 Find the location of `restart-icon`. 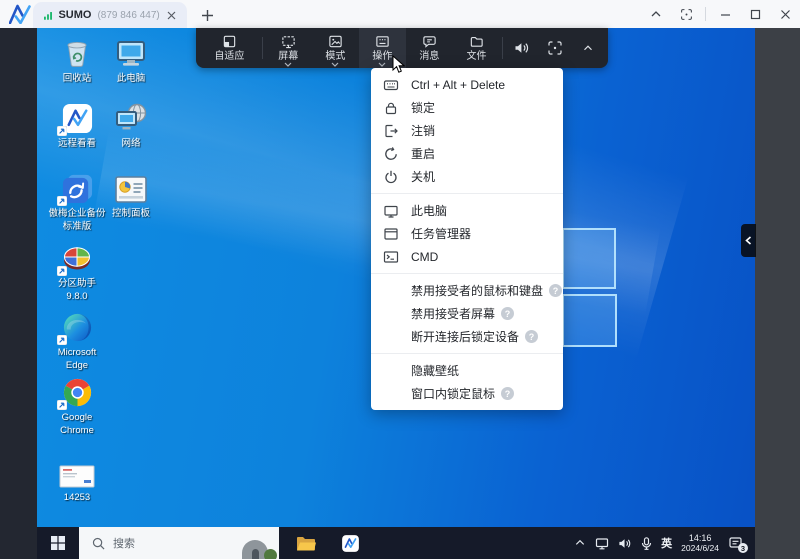

restart-icon is located at coordinates (391, 153).